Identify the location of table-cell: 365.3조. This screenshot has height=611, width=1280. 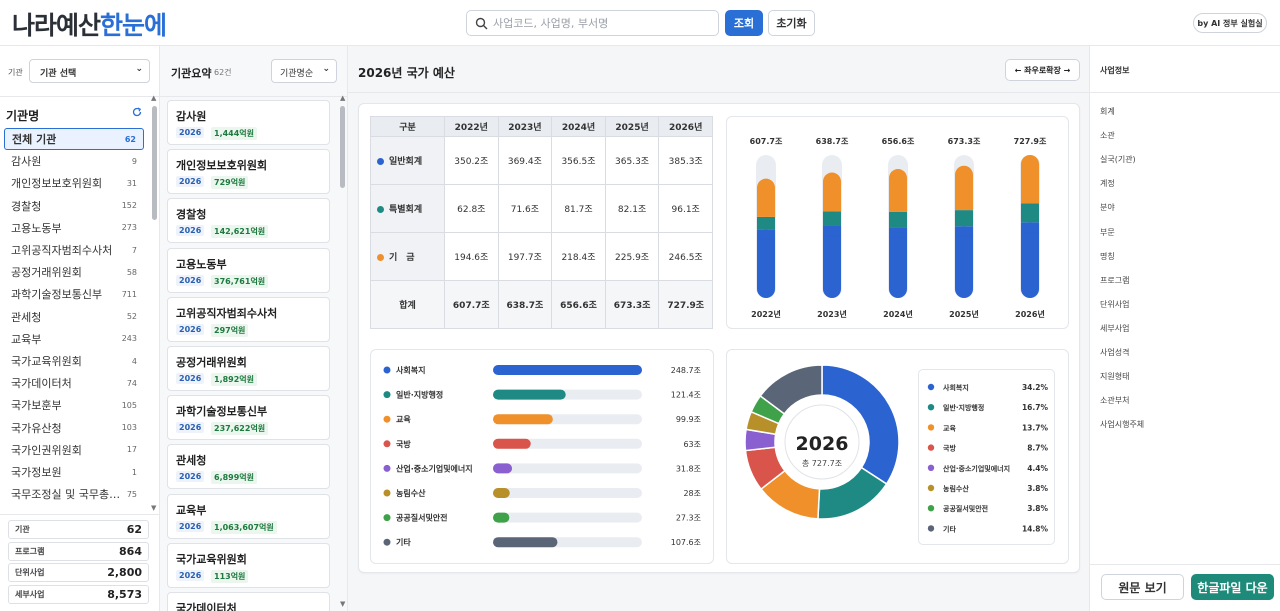
(632, 160).